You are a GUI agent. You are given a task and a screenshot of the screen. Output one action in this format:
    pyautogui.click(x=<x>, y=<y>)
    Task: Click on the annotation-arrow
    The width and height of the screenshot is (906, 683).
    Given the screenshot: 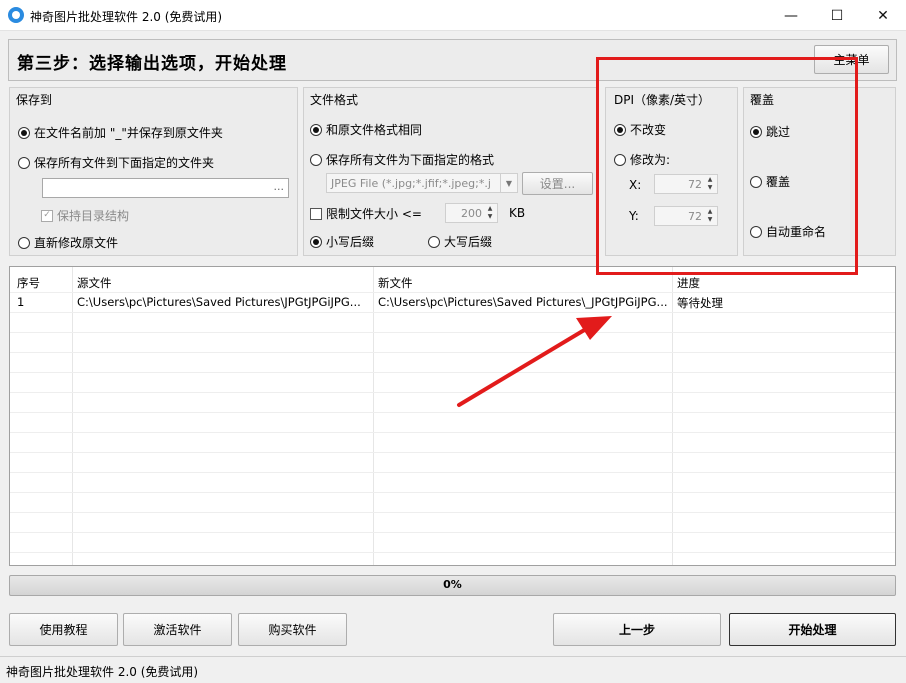 What is the action you would take?
    pyautogui.click(x=534, y=361)
    